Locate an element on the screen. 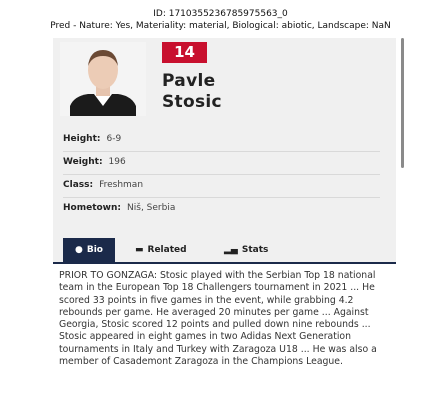 This screenshot has width=441, height=418. info-label: Height: is located at coordinates (82, 139).